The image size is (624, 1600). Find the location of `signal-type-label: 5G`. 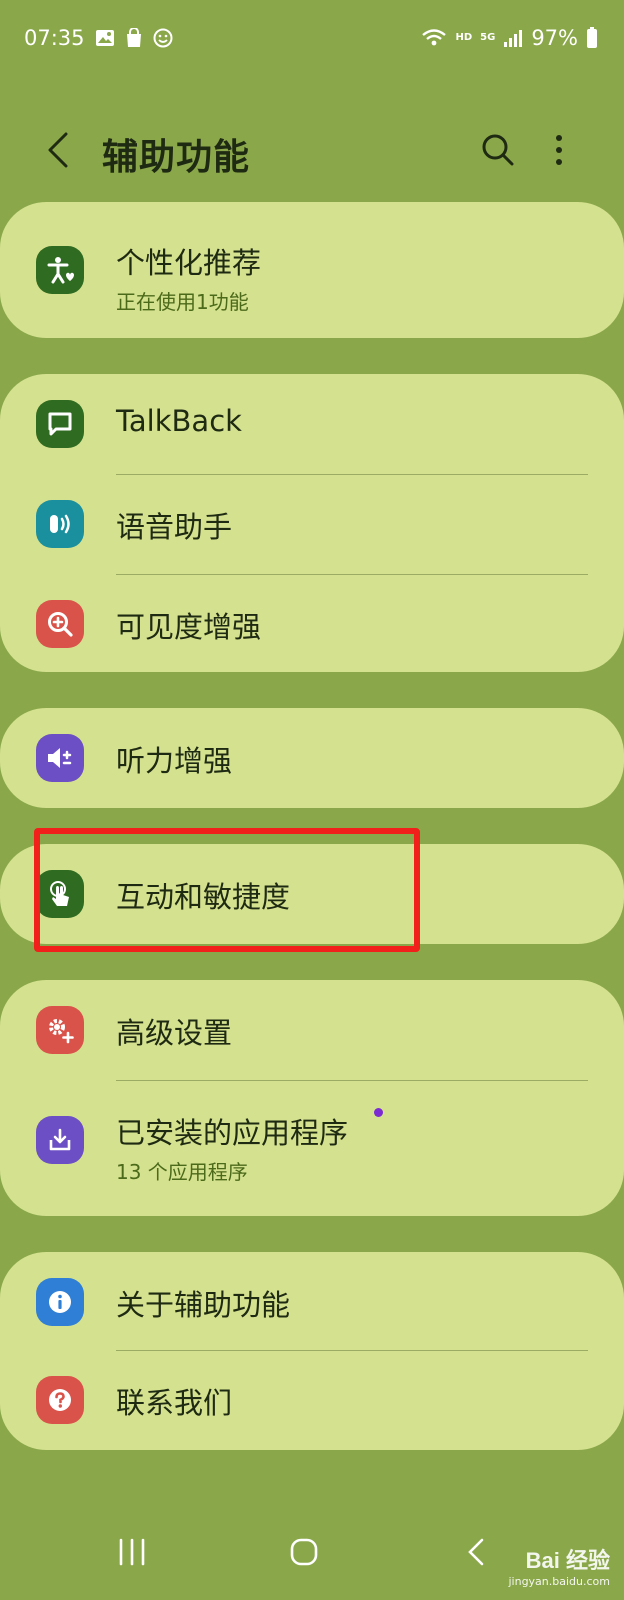

signal-type-label: 5G is located at coordinates (488, 37).